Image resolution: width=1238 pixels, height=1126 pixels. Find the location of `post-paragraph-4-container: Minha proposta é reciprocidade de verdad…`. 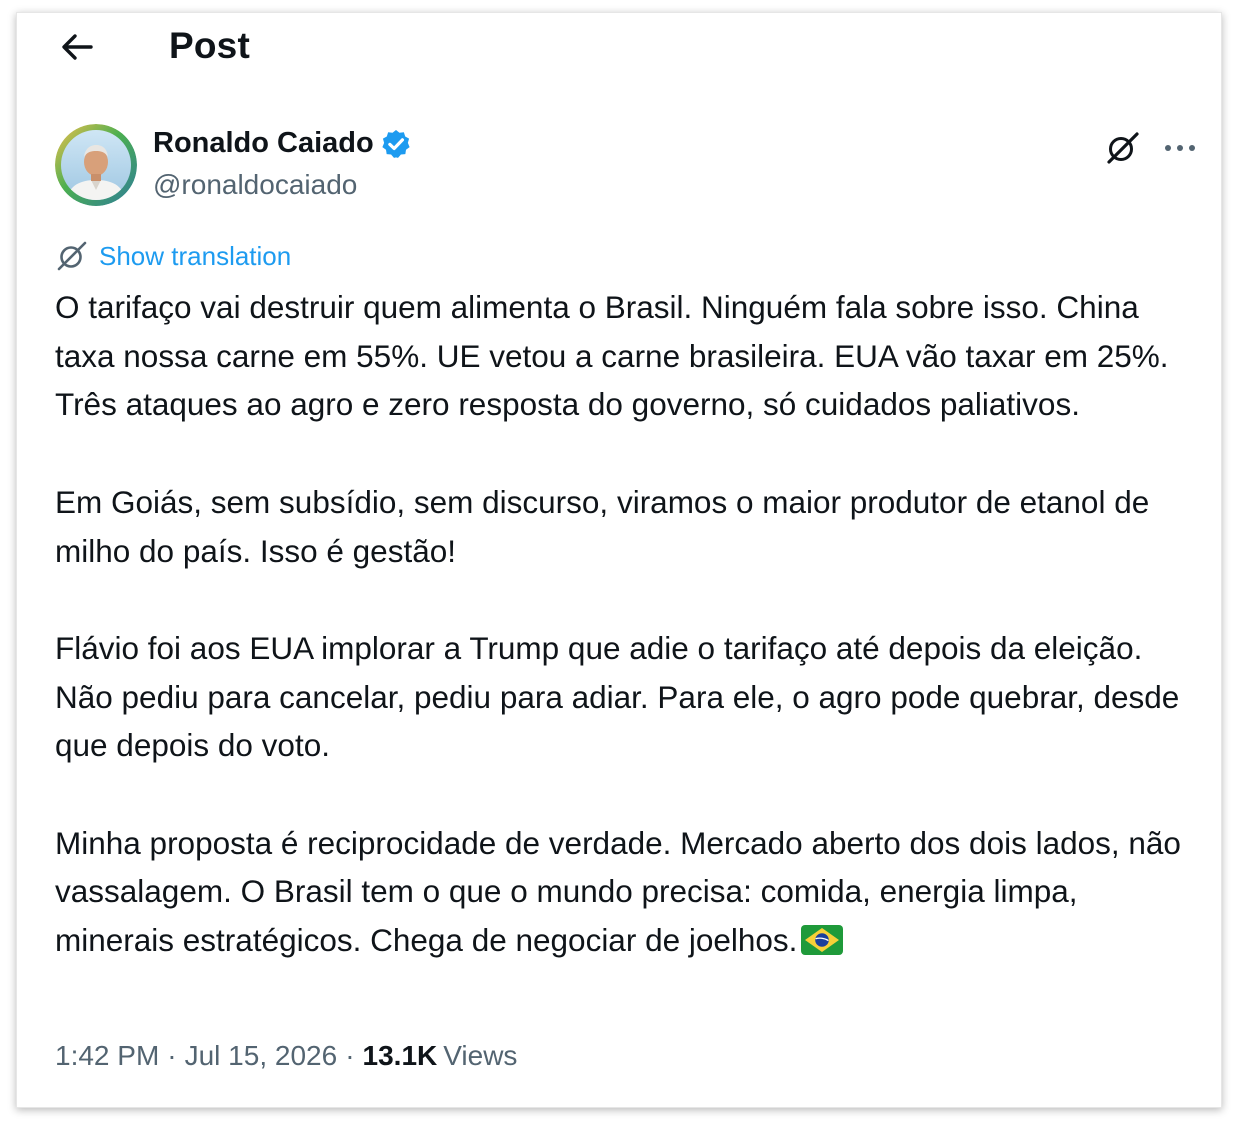

post-paragraph-4-container: Minha proposta é reciprocidade de verdad… is located at coordinates (630, 892).